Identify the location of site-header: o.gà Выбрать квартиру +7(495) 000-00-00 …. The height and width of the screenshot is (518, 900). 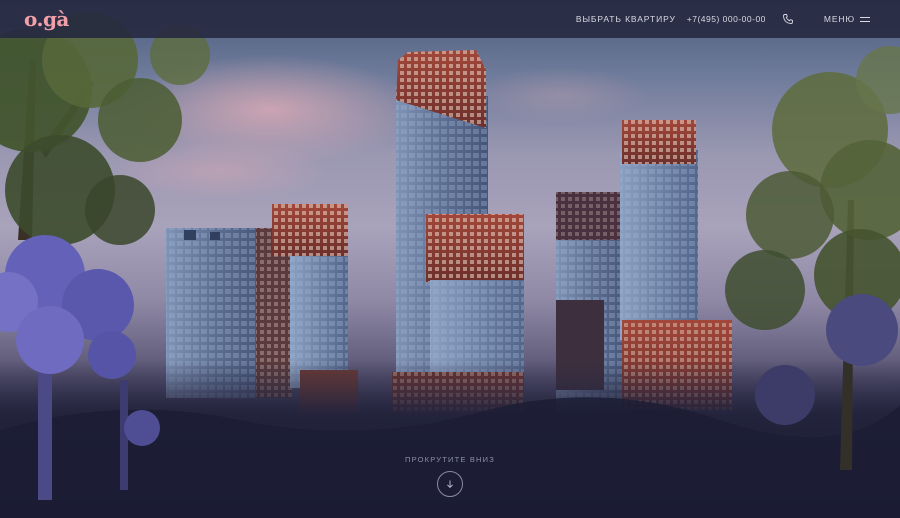
(450, 19).